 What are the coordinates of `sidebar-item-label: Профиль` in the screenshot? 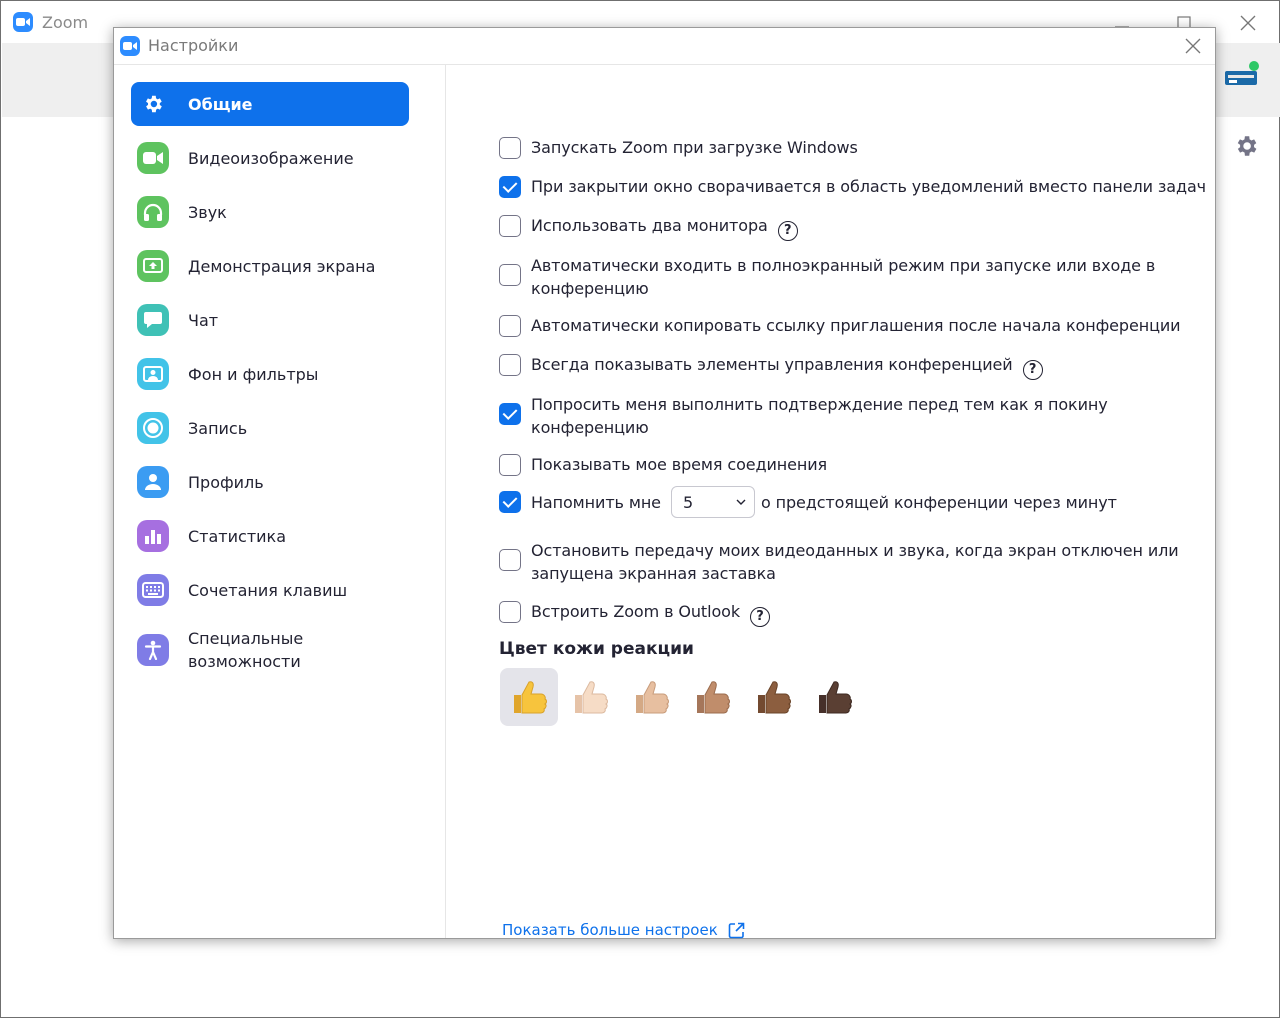 It's located at (226, 482).